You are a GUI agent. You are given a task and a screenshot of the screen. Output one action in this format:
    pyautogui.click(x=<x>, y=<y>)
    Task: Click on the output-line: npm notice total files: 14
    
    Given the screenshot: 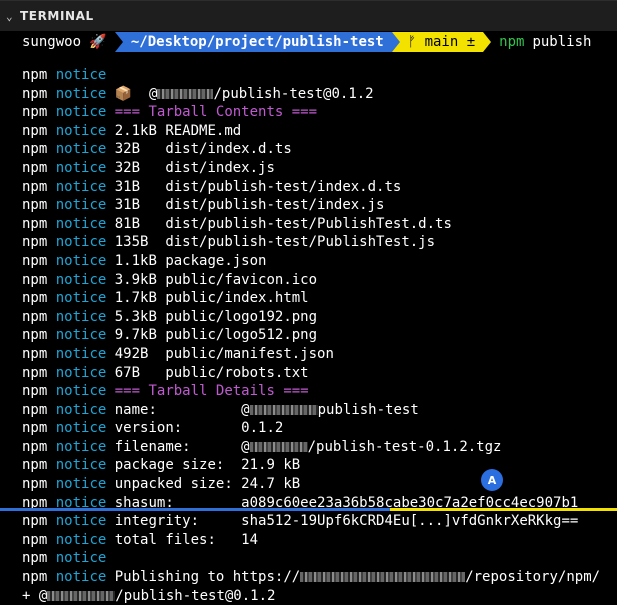 What is the action you would take?
    pyautogui.click(x=319, y=540)
    